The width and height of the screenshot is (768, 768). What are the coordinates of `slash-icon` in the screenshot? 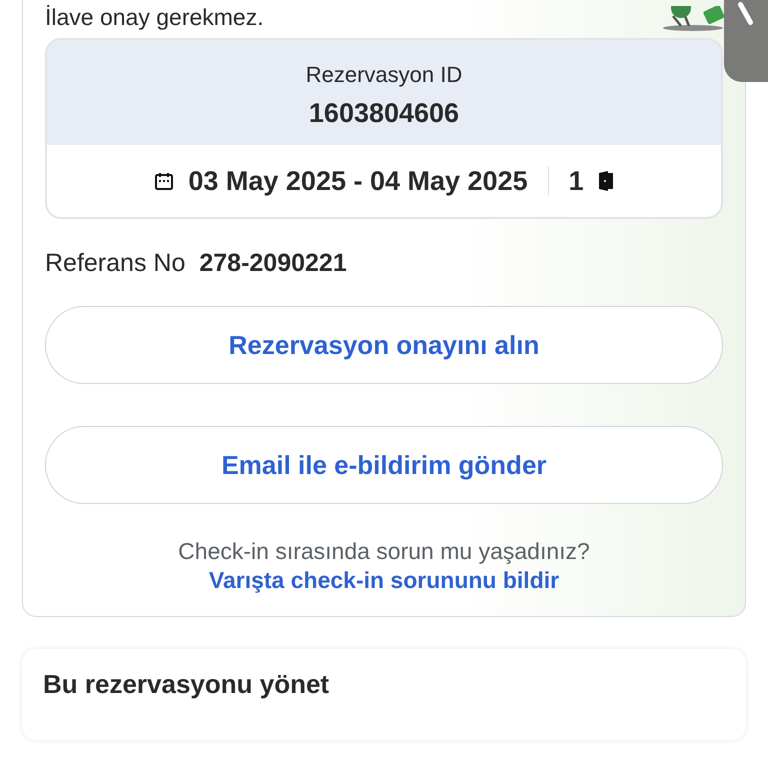 It's located at (745, 13).